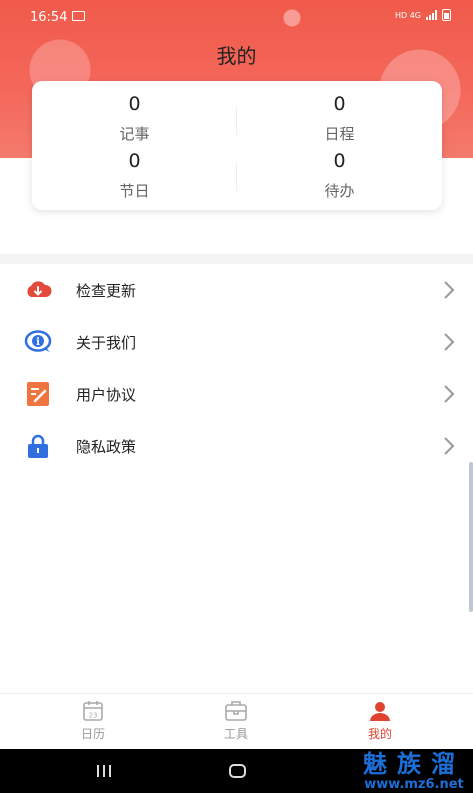 This screenshot has width=473, height=793. I want to click on tab-mine: 我的, so click(380, 721).